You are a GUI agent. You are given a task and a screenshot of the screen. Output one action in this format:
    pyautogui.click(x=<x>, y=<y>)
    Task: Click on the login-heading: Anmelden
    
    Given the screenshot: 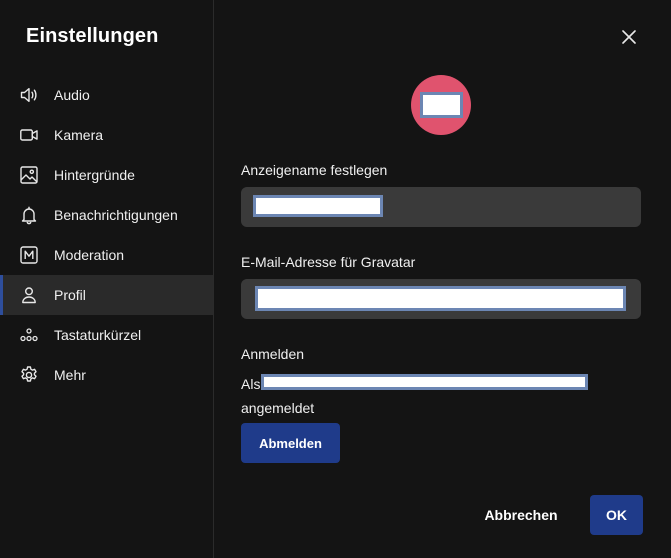 What is the action you would take?
    pyautogui.click(x=273, y=354)
    